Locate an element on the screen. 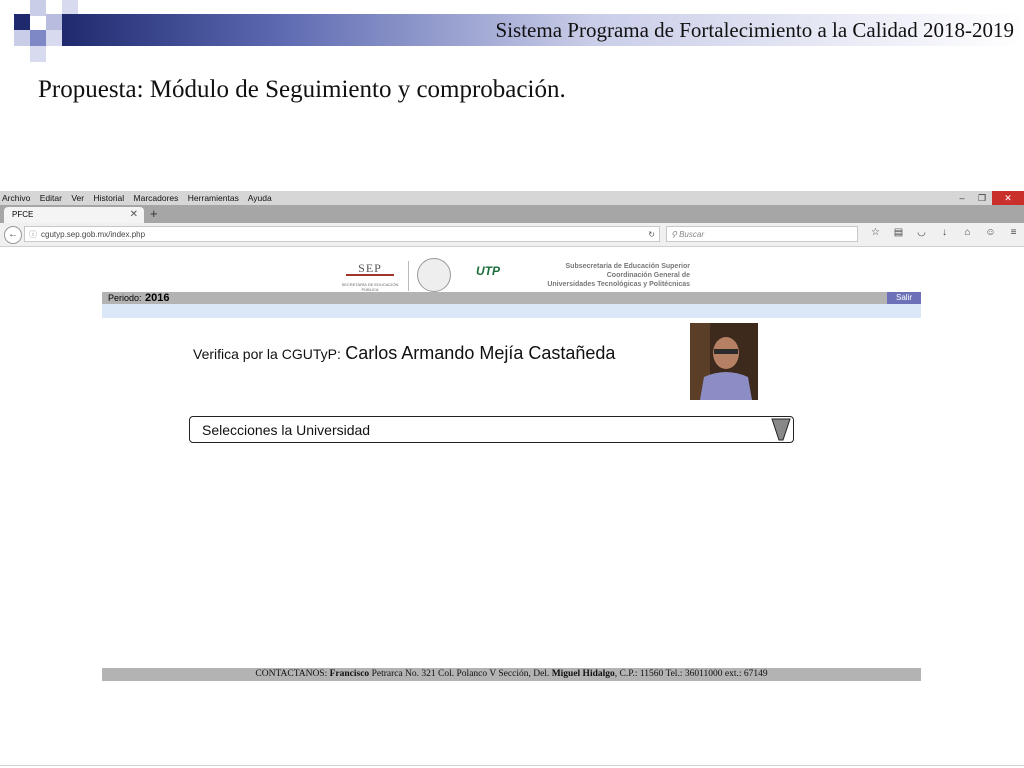 The image size is (1024, 768). info-strip is located at coordinates (511, 311).